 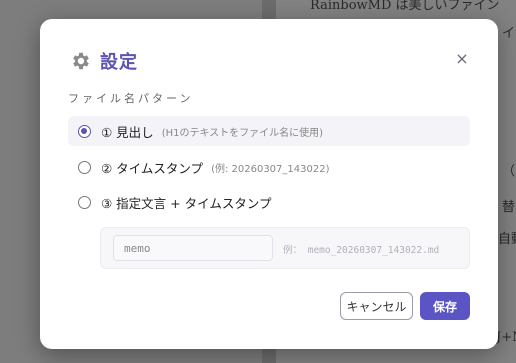 I want to click on doc-line: 替, so click(x=509, y=207).